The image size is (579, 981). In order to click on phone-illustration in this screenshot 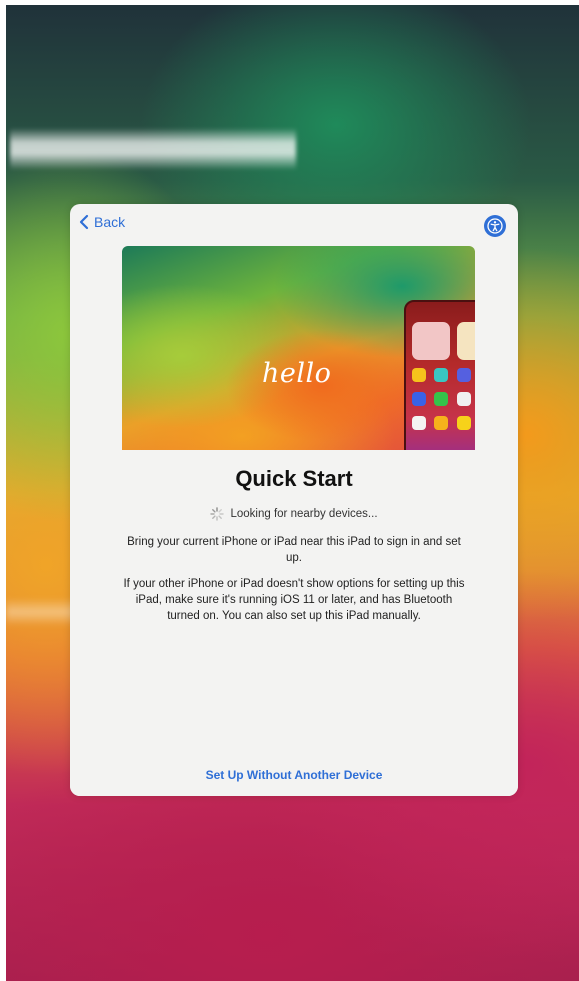, I will do `click(439, 375)`.